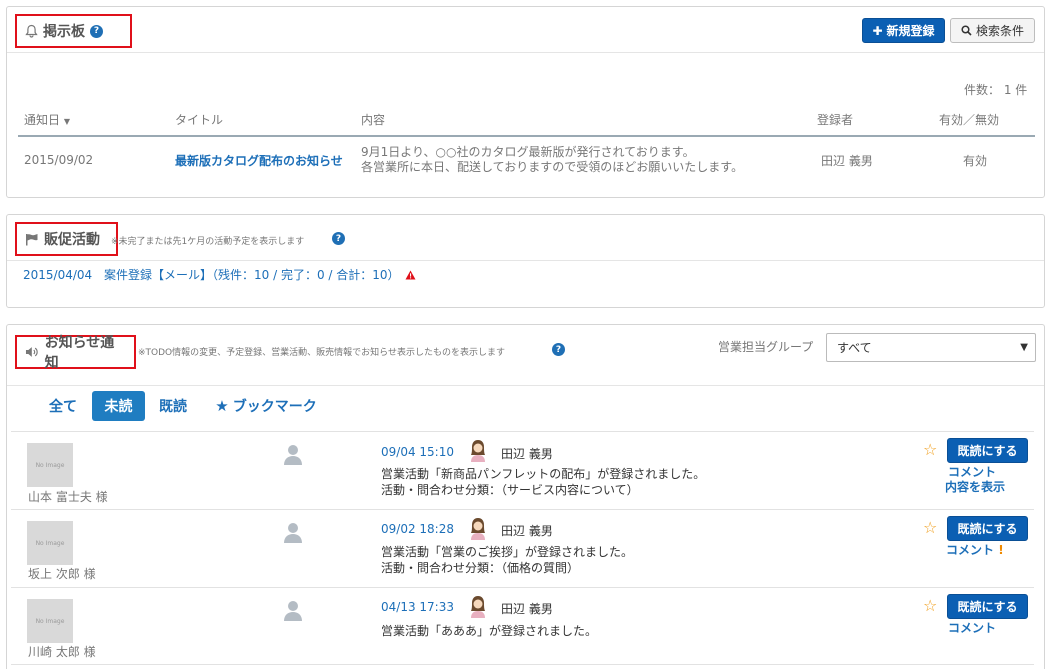 The image size is (1049, 669). Describe the element at coordinates (982, 90) in the screenshot. I see `count-label: 件数：` at that location.